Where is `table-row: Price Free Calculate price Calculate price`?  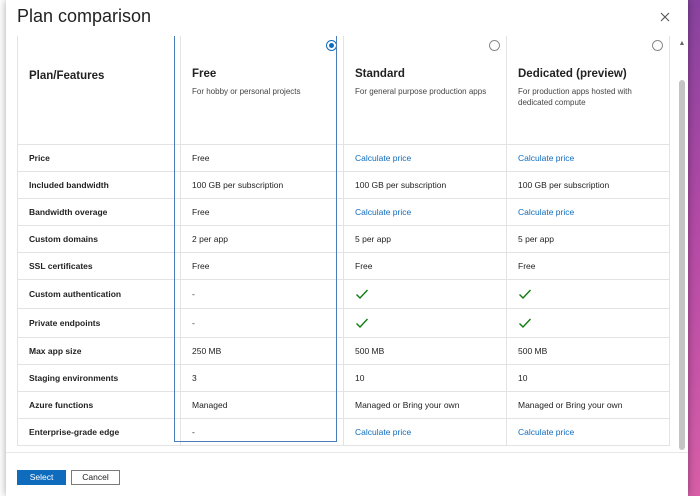 table-row: Price Free Calculate price Calculate price is located at coordinates (343, 157).